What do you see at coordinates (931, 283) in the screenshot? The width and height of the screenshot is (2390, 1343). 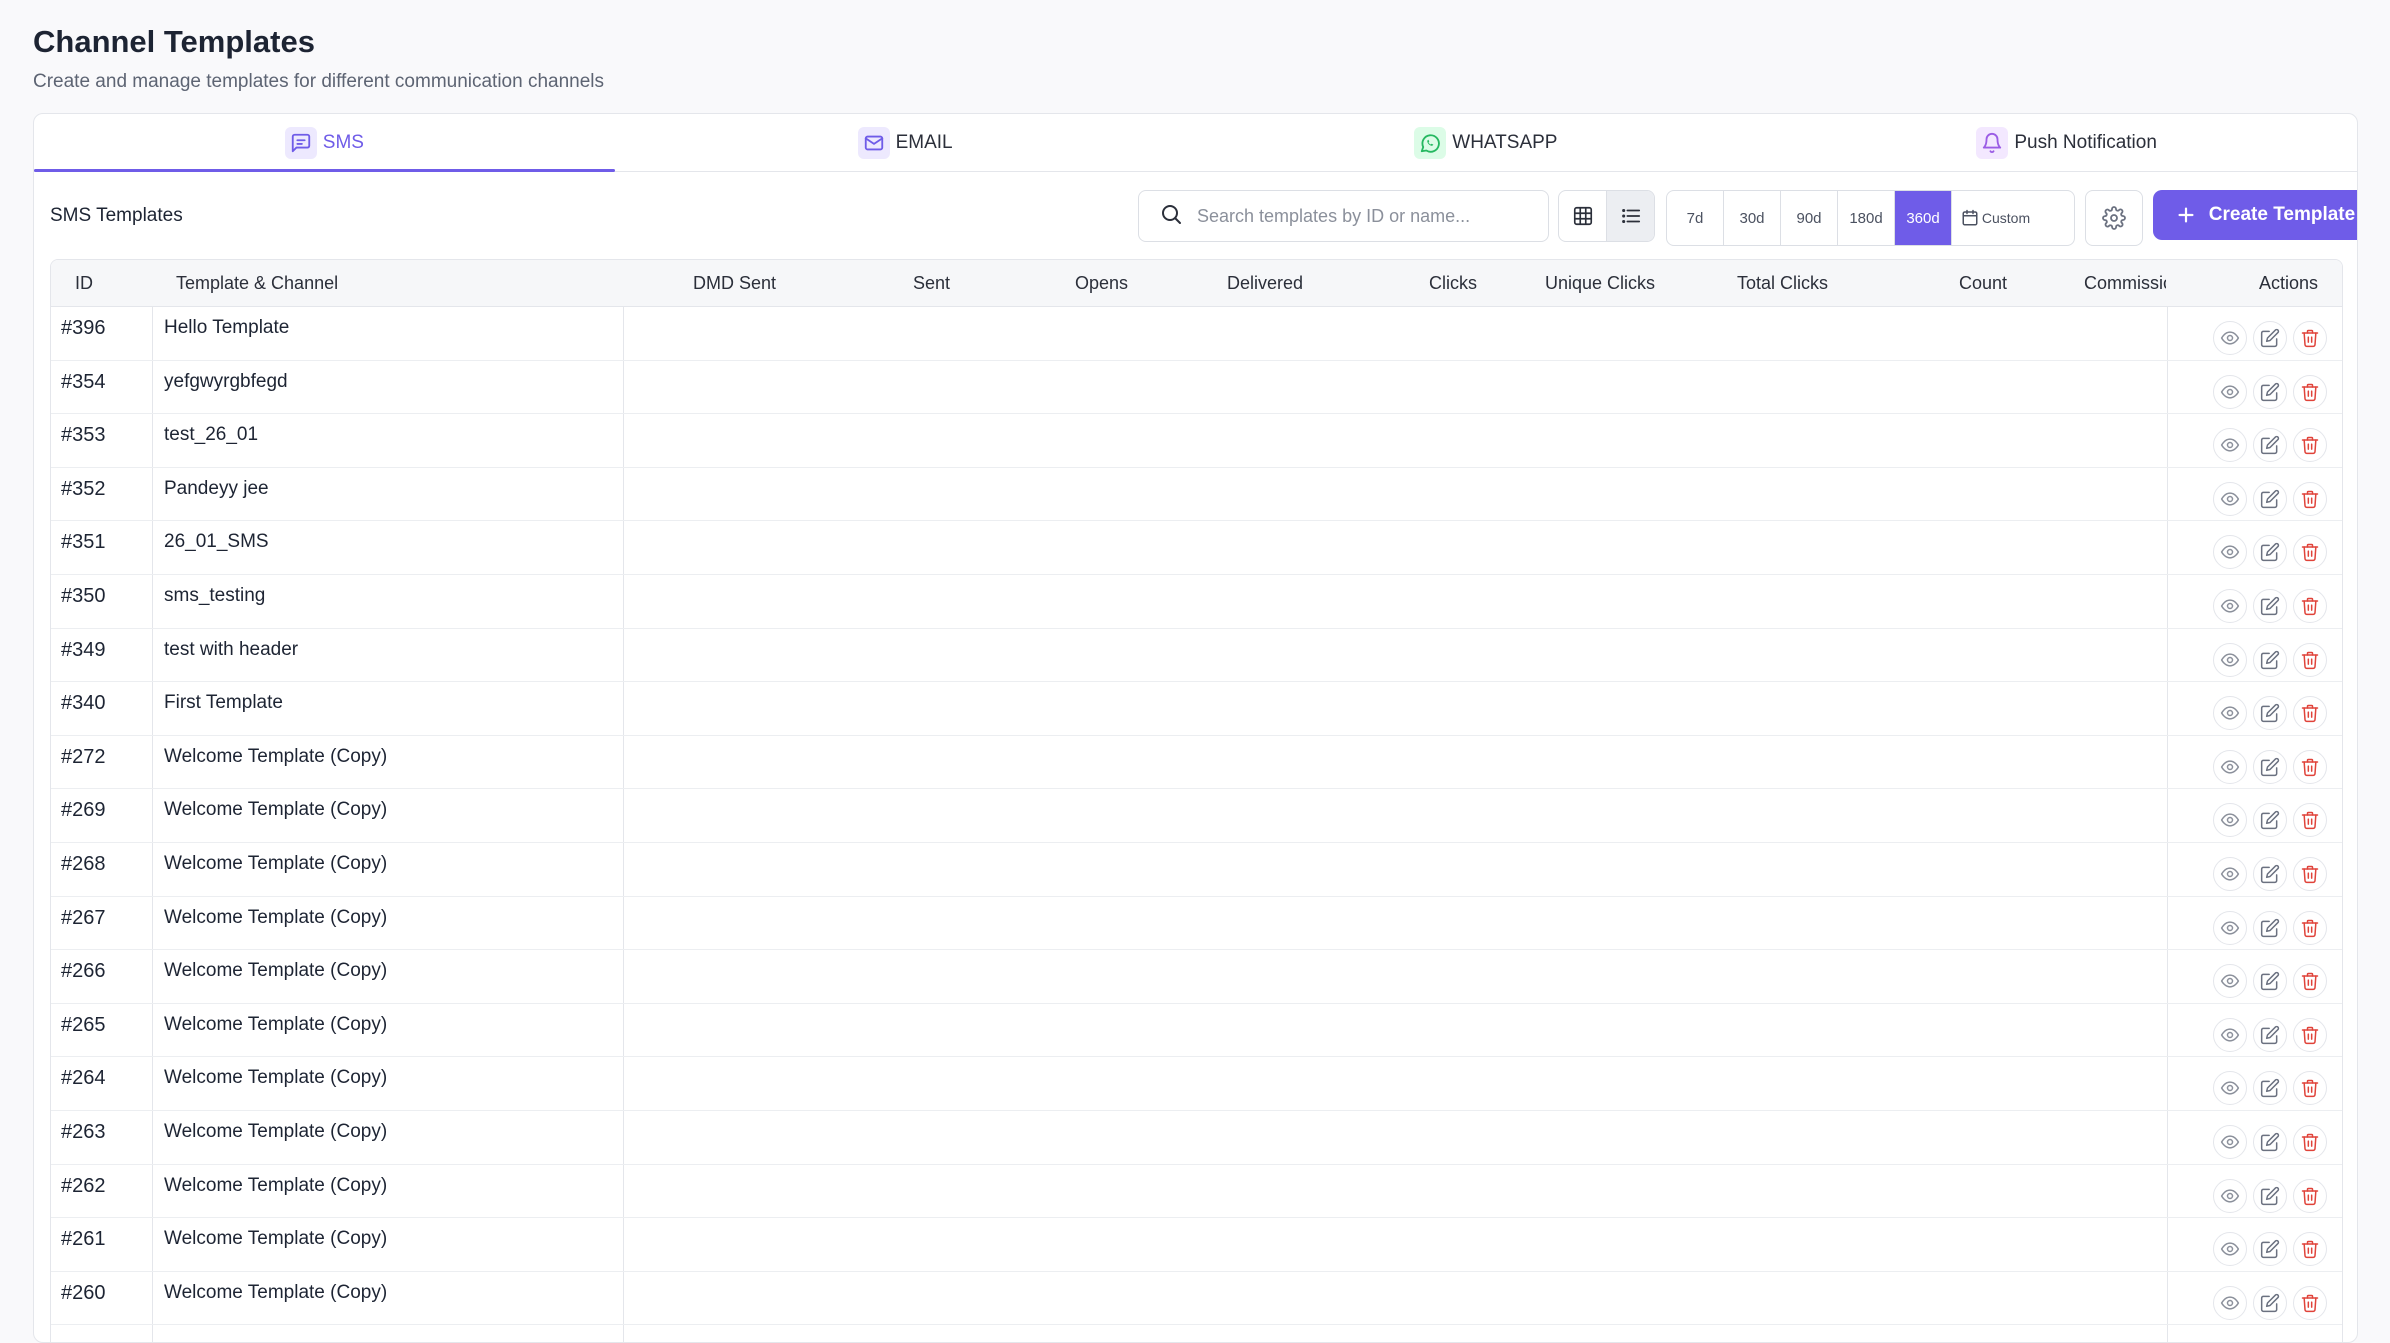 I see `header-sent: Sent` at bounding box center [931, 283].